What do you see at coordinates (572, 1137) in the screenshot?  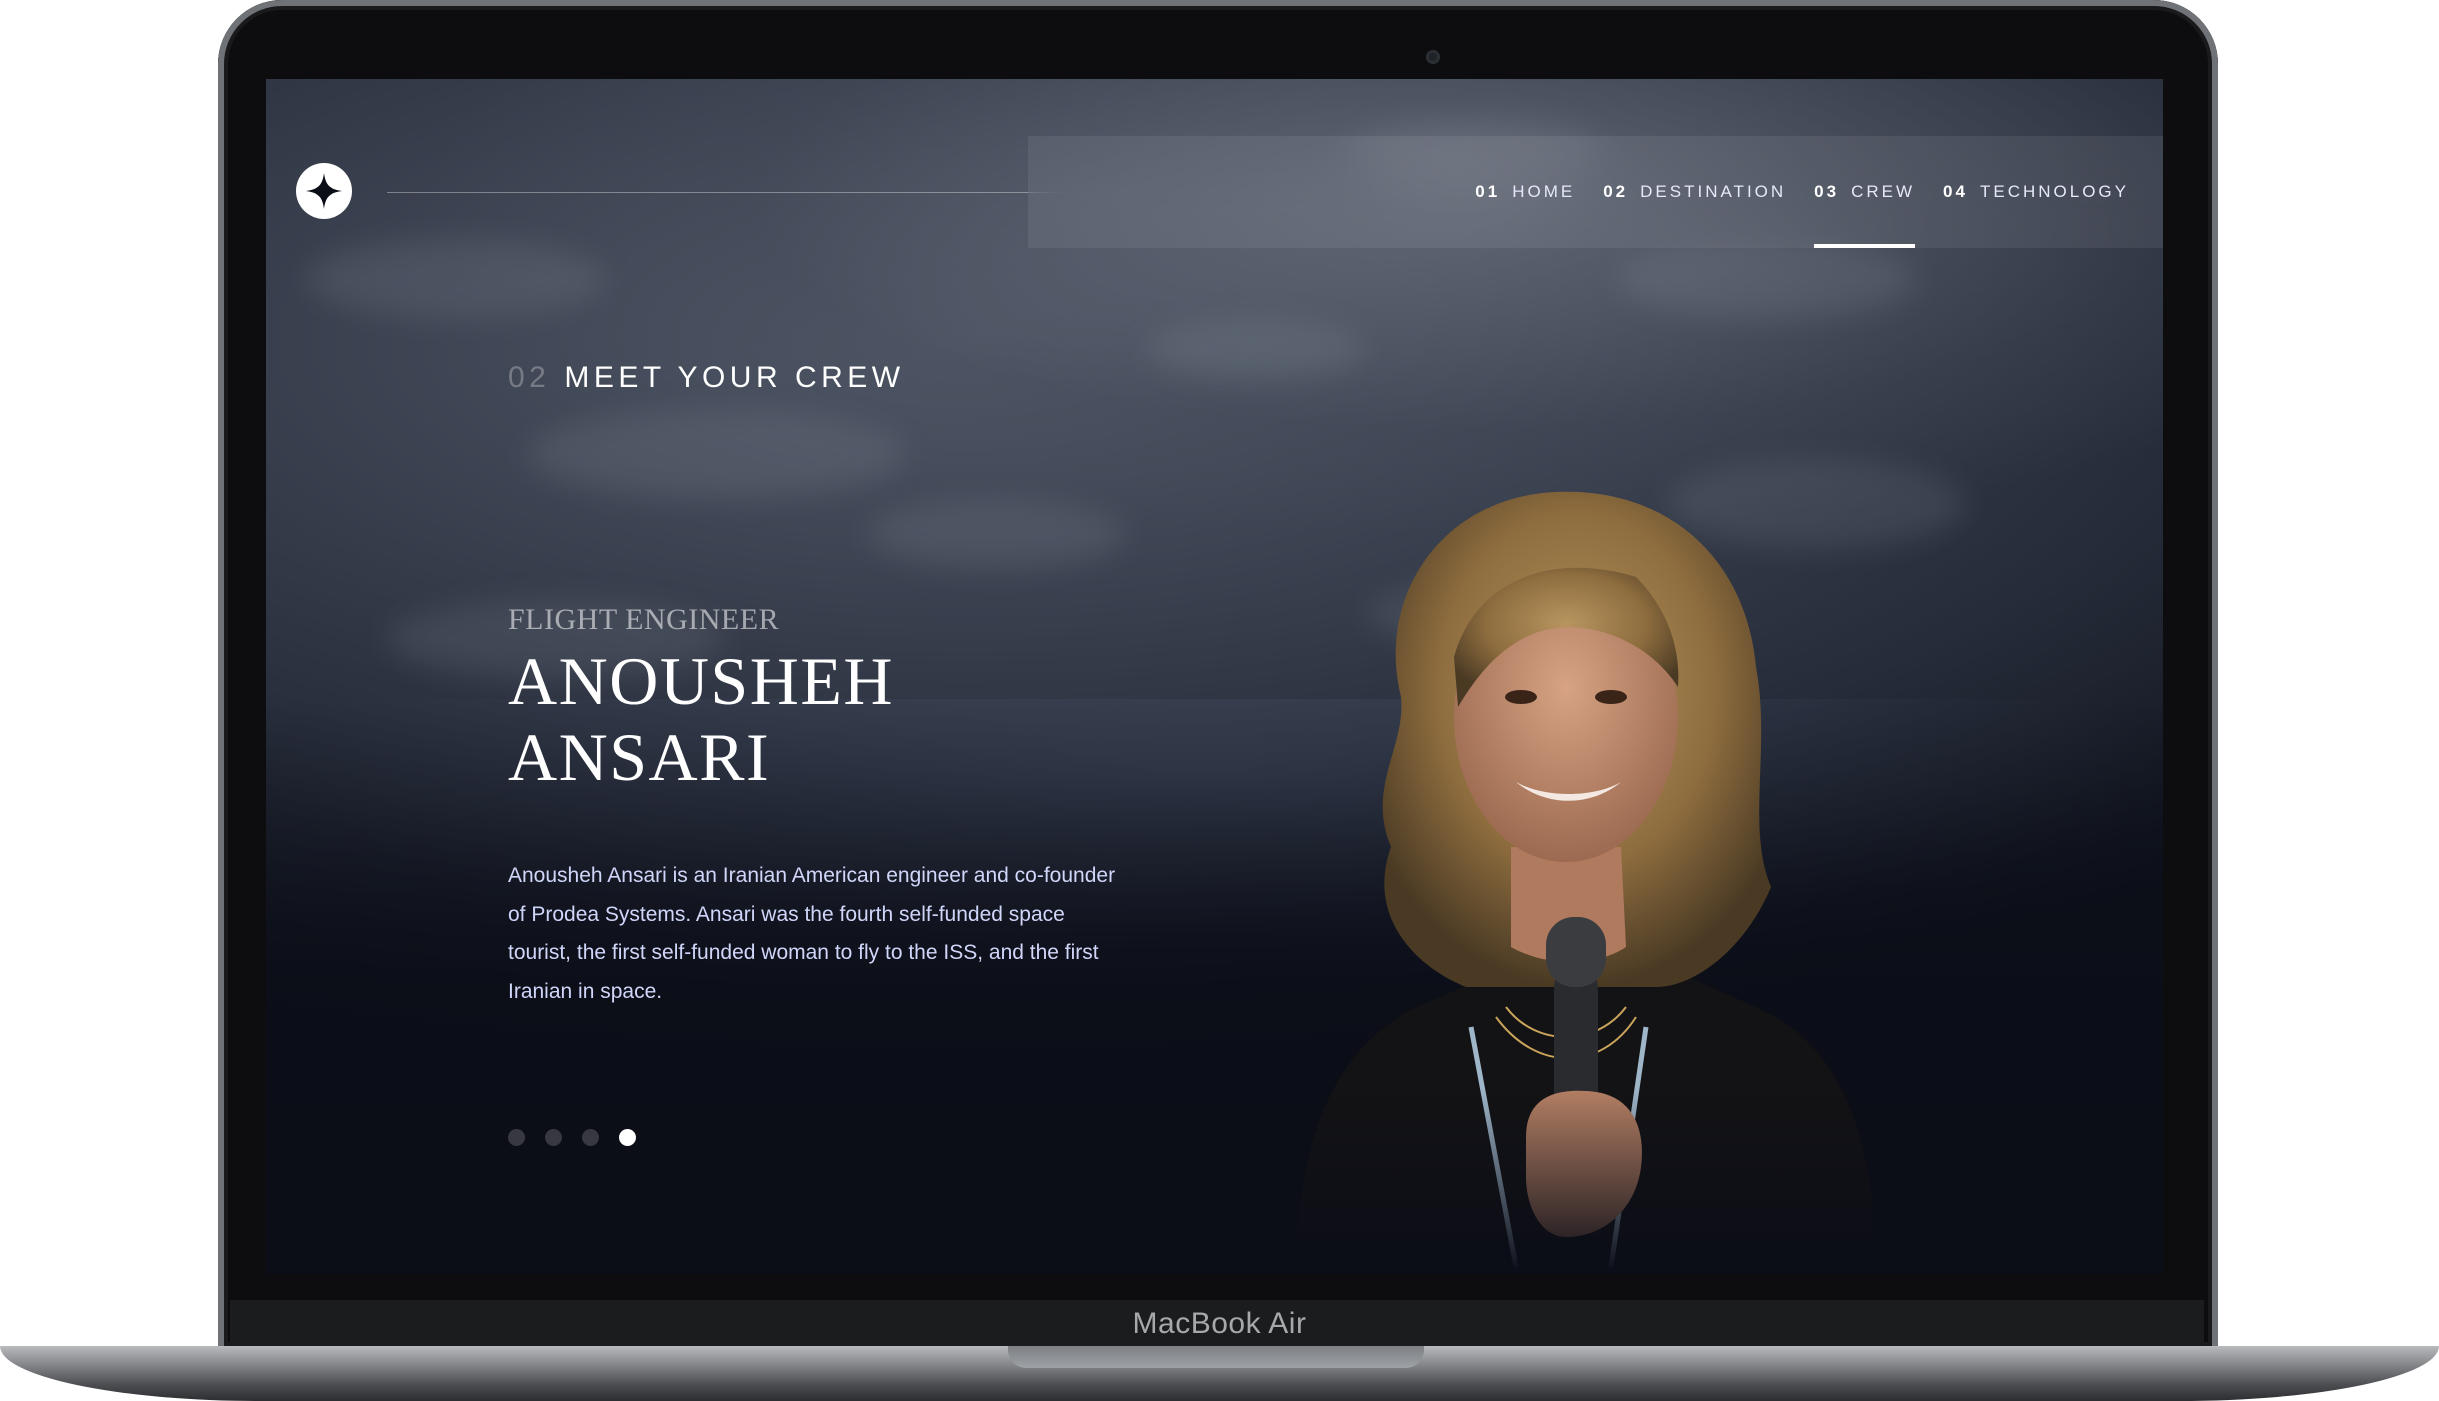 I see `slide-pagination` at bounding box center [572, 1137].